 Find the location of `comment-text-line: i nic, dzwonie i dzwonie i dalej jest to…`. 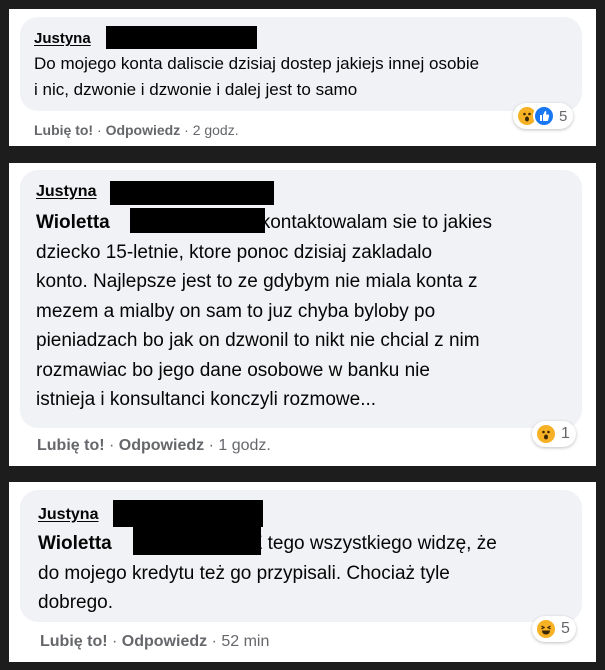

comment-text-line: i nic, dzwonie i dzwonie i dalej jest to… is located at coordinates (196, 89).